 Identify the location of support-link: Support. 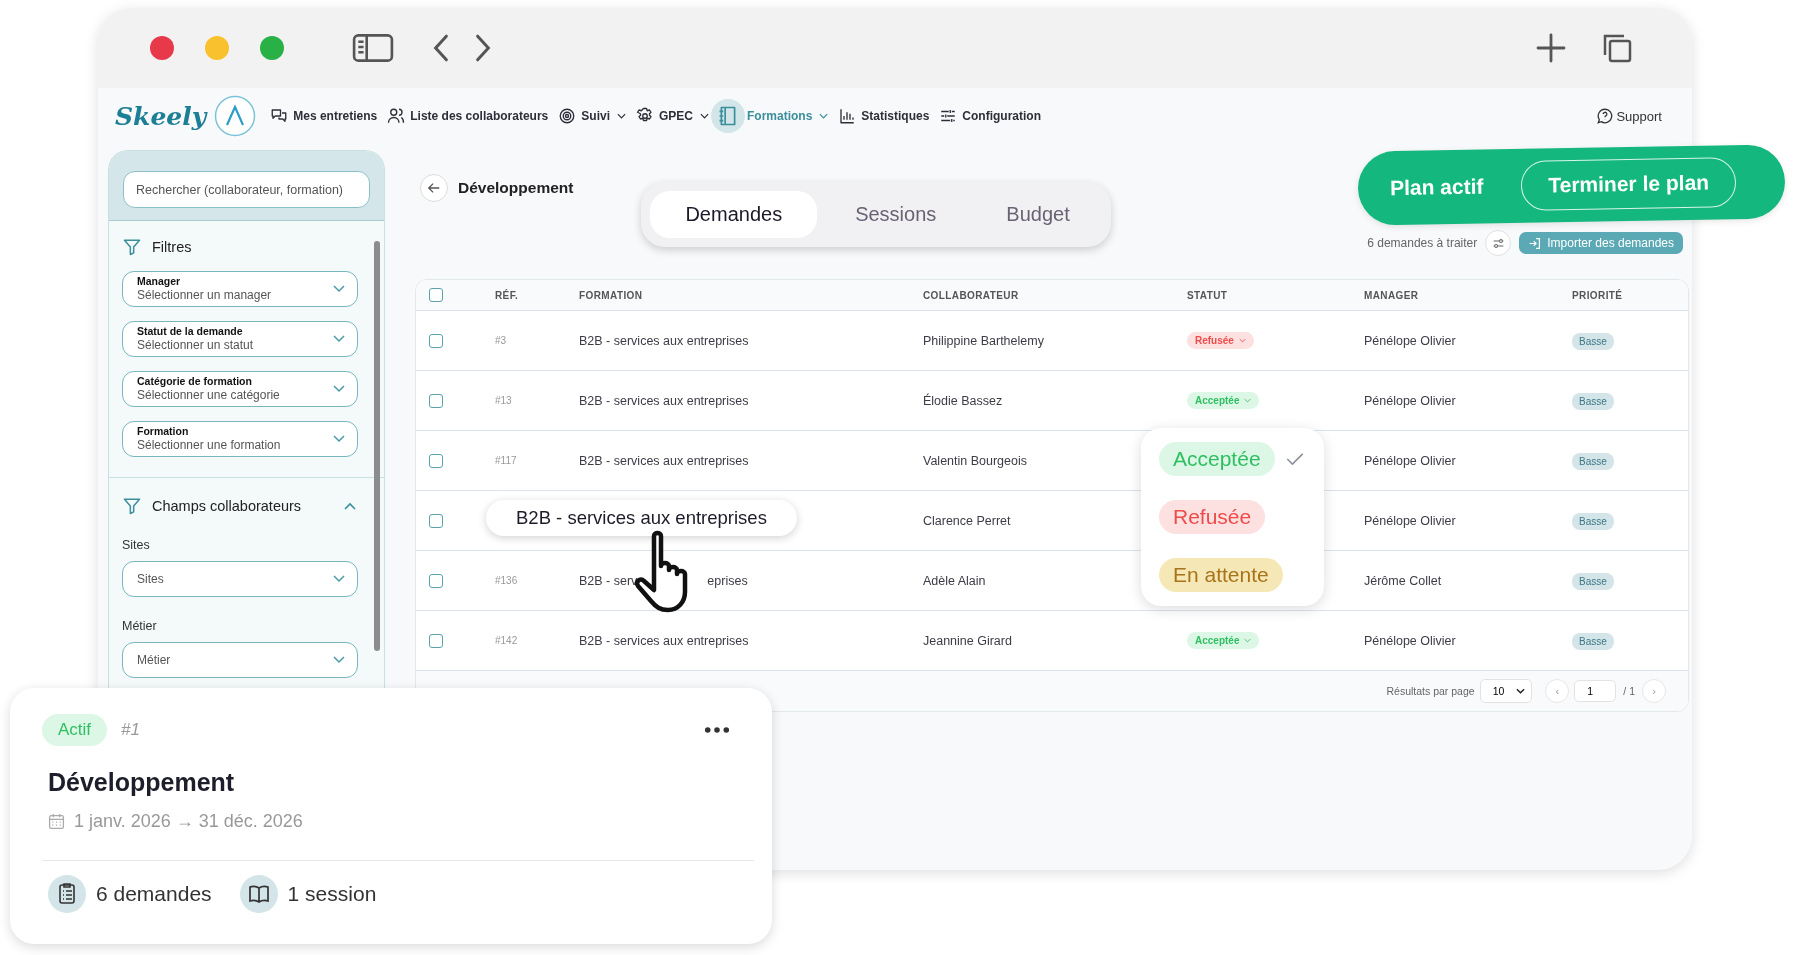
(1629, 116).